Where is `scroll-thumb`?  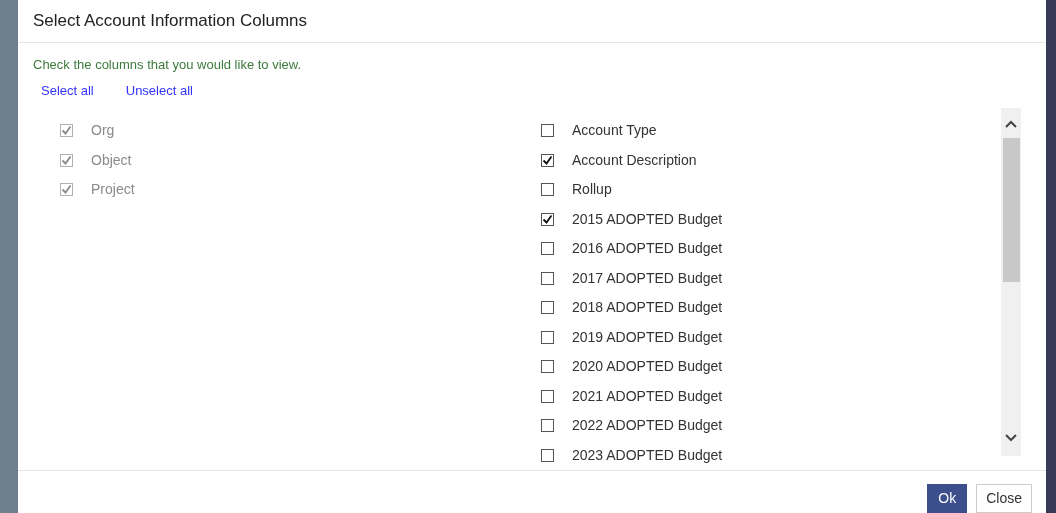
scroll-thumb is located at coordinates (1011, 210).